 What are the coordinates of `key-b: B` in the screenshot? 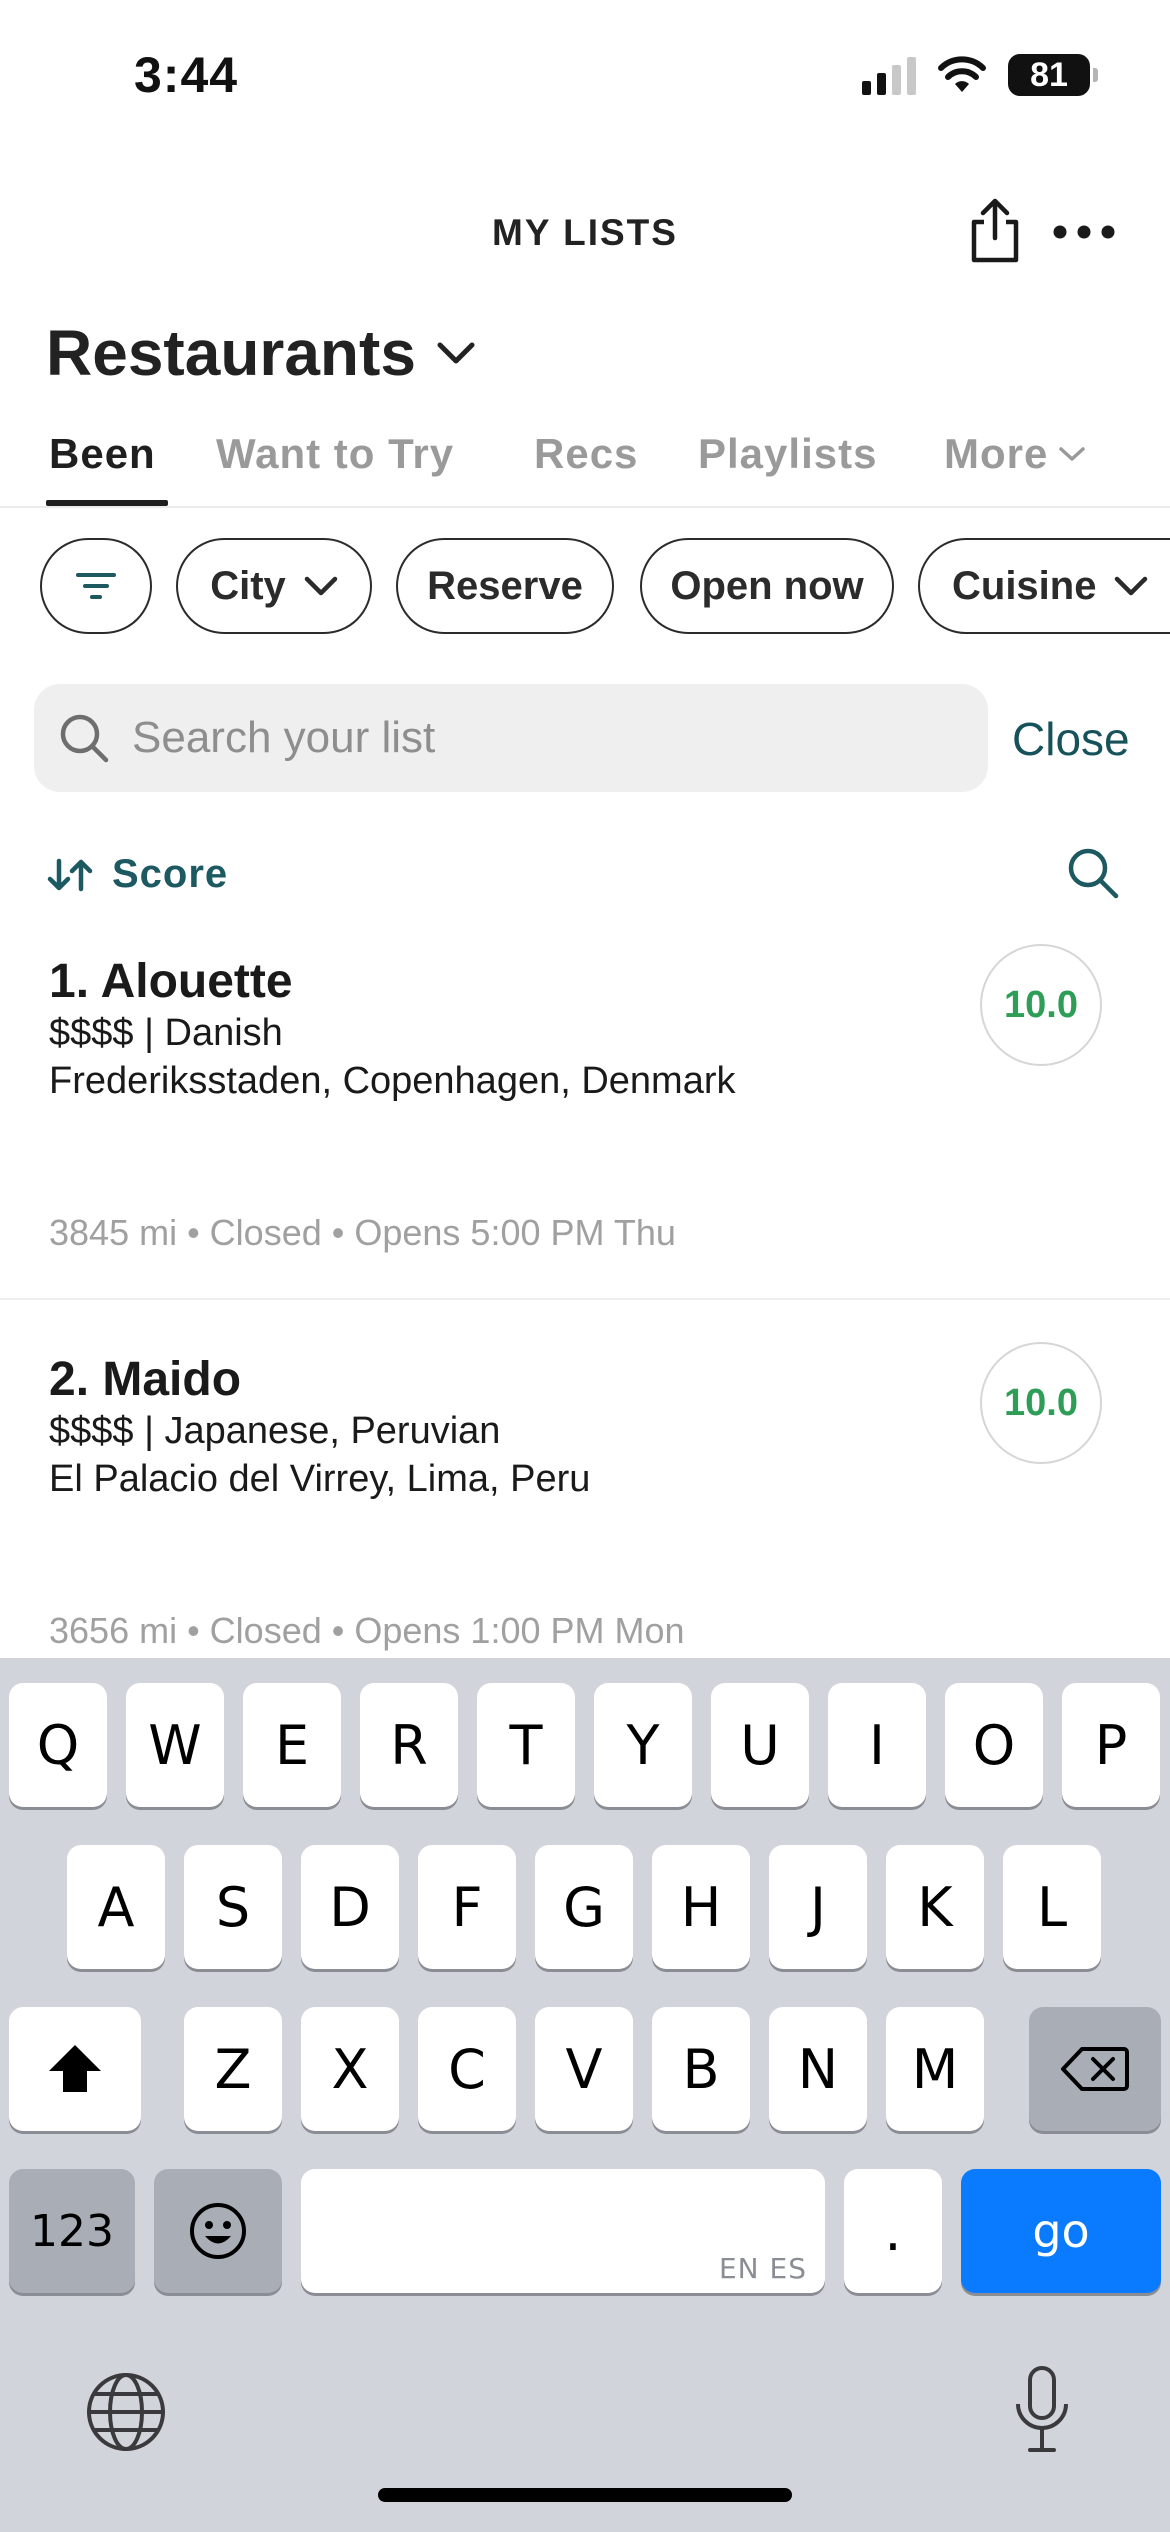 It's located at (701, 2069).